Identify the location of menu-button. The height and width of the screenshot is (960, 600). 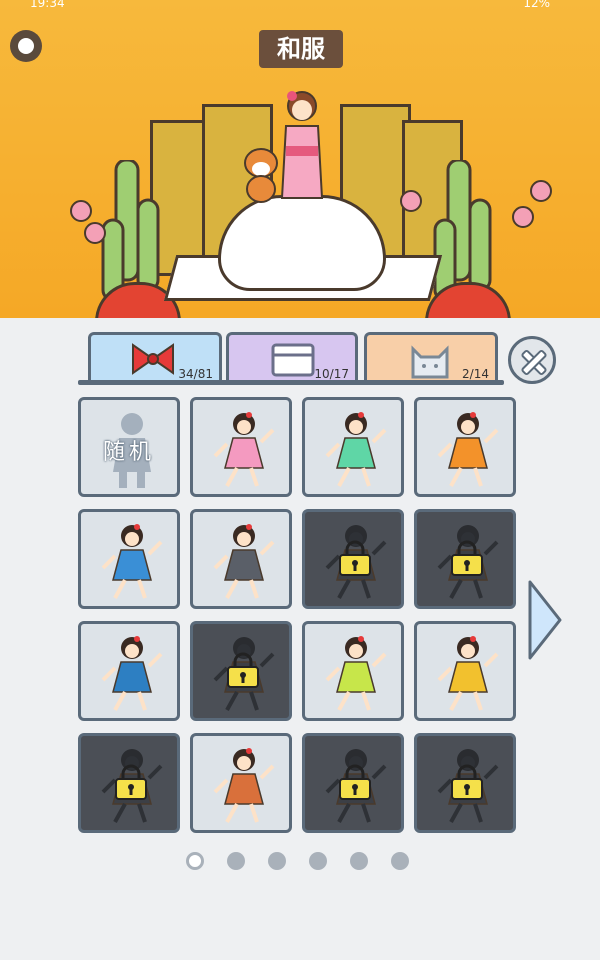
(26, 46).